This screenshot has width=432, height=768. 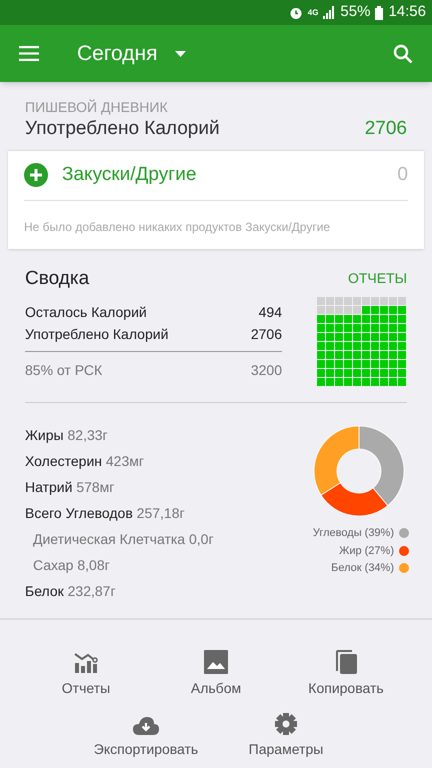 What do you see at coordinates (29, 53) in the screenshot?
I see `menu-icon` at bounding box center [29, 53].